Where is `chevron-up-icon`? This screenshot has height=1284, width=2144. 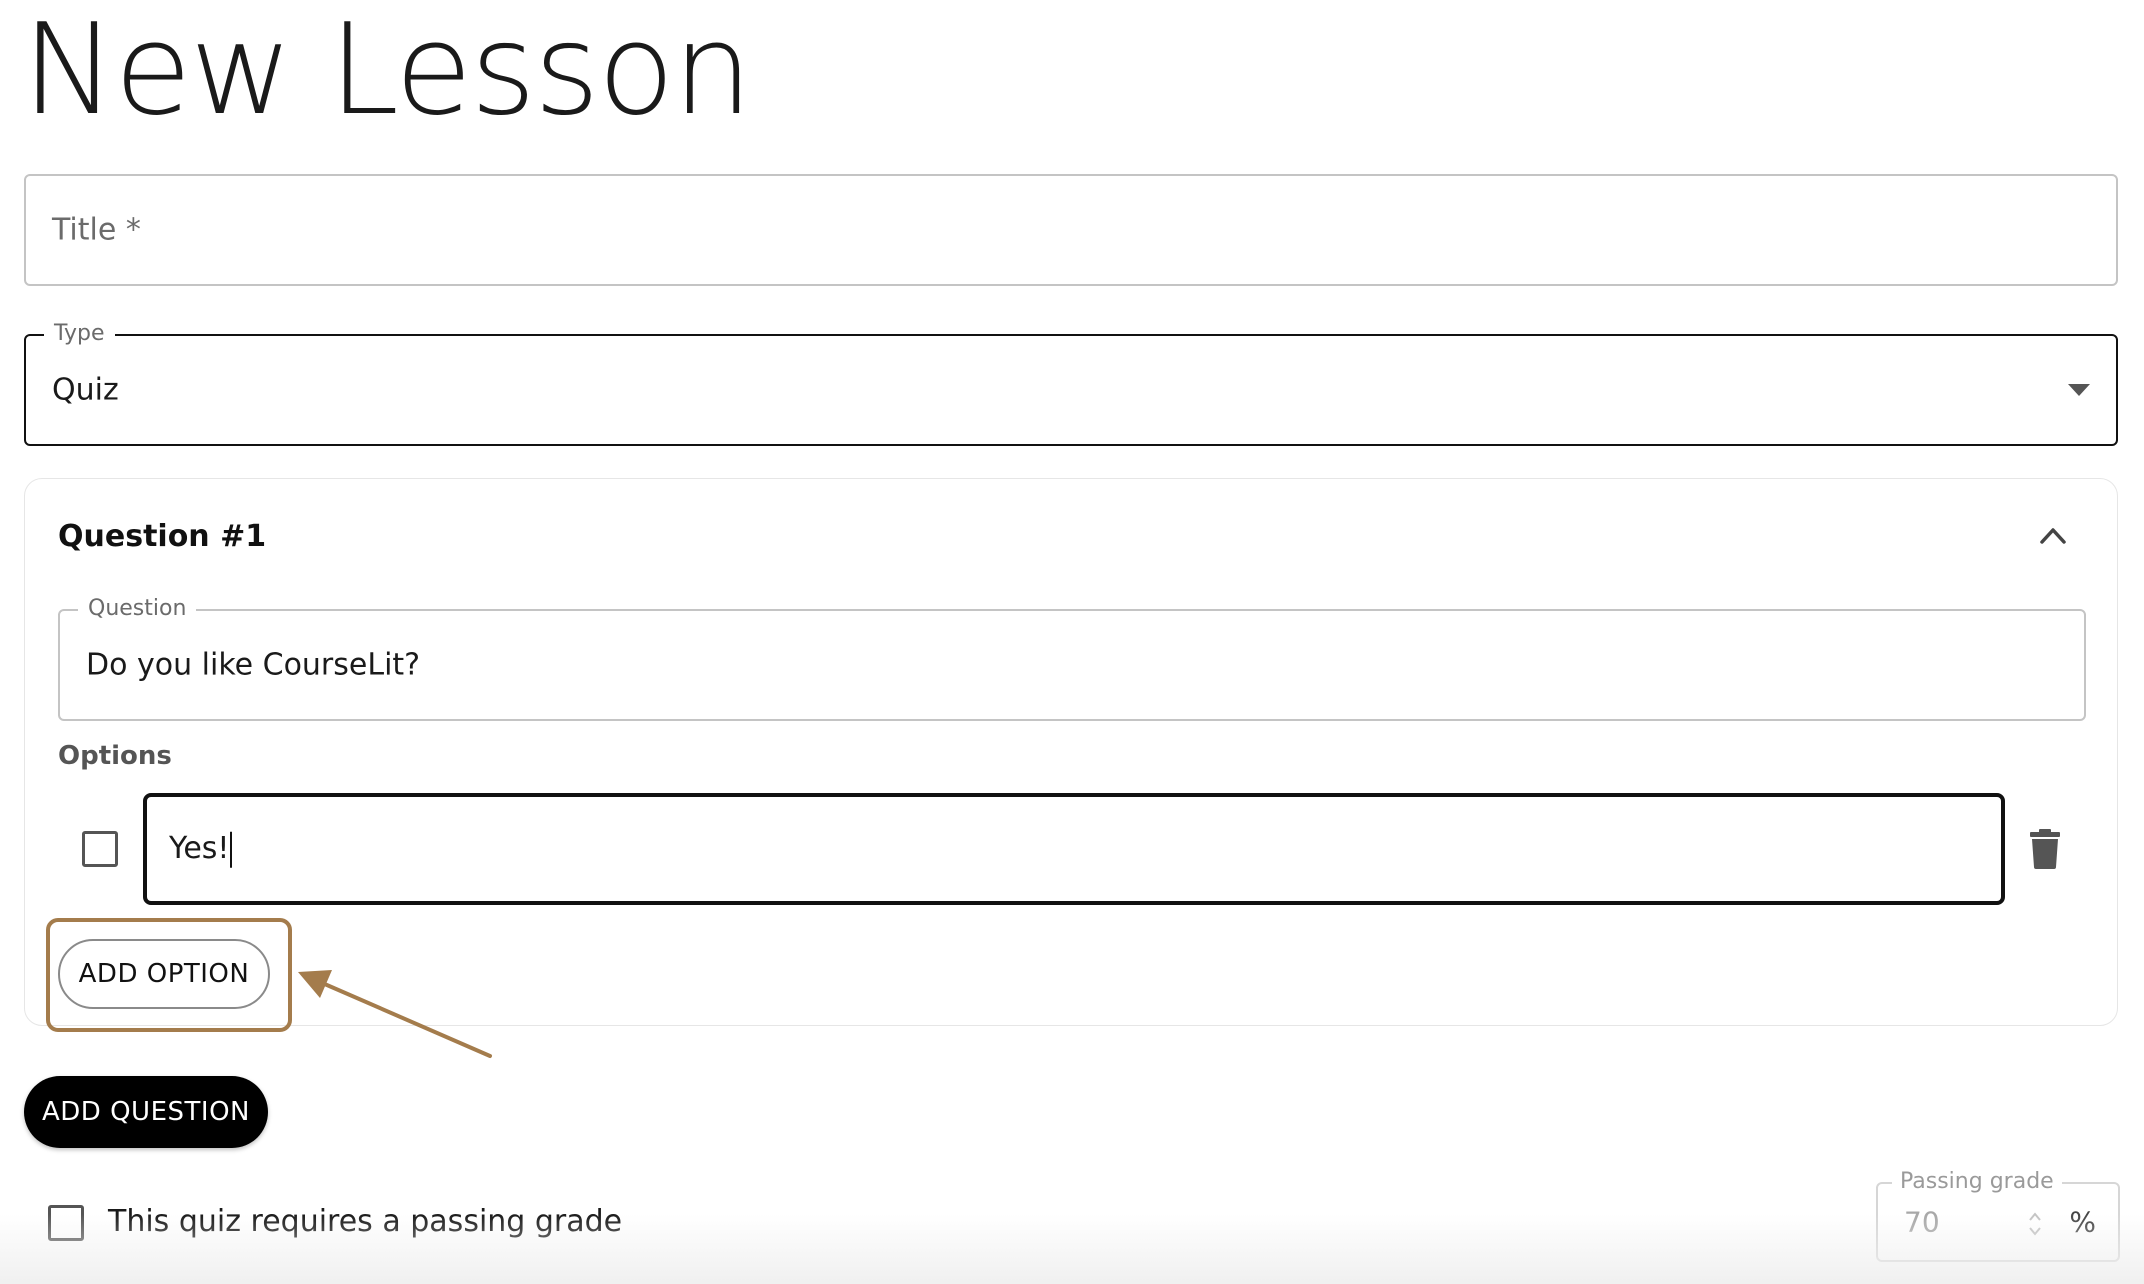
chevron-up-icon is located at coordinates (2053, 535).